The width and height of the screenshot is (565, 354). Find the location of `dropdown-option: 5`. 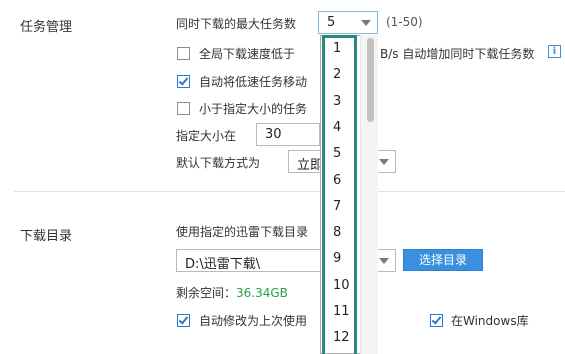

dropdown-option: 5 is located at coordinates (337, 153).